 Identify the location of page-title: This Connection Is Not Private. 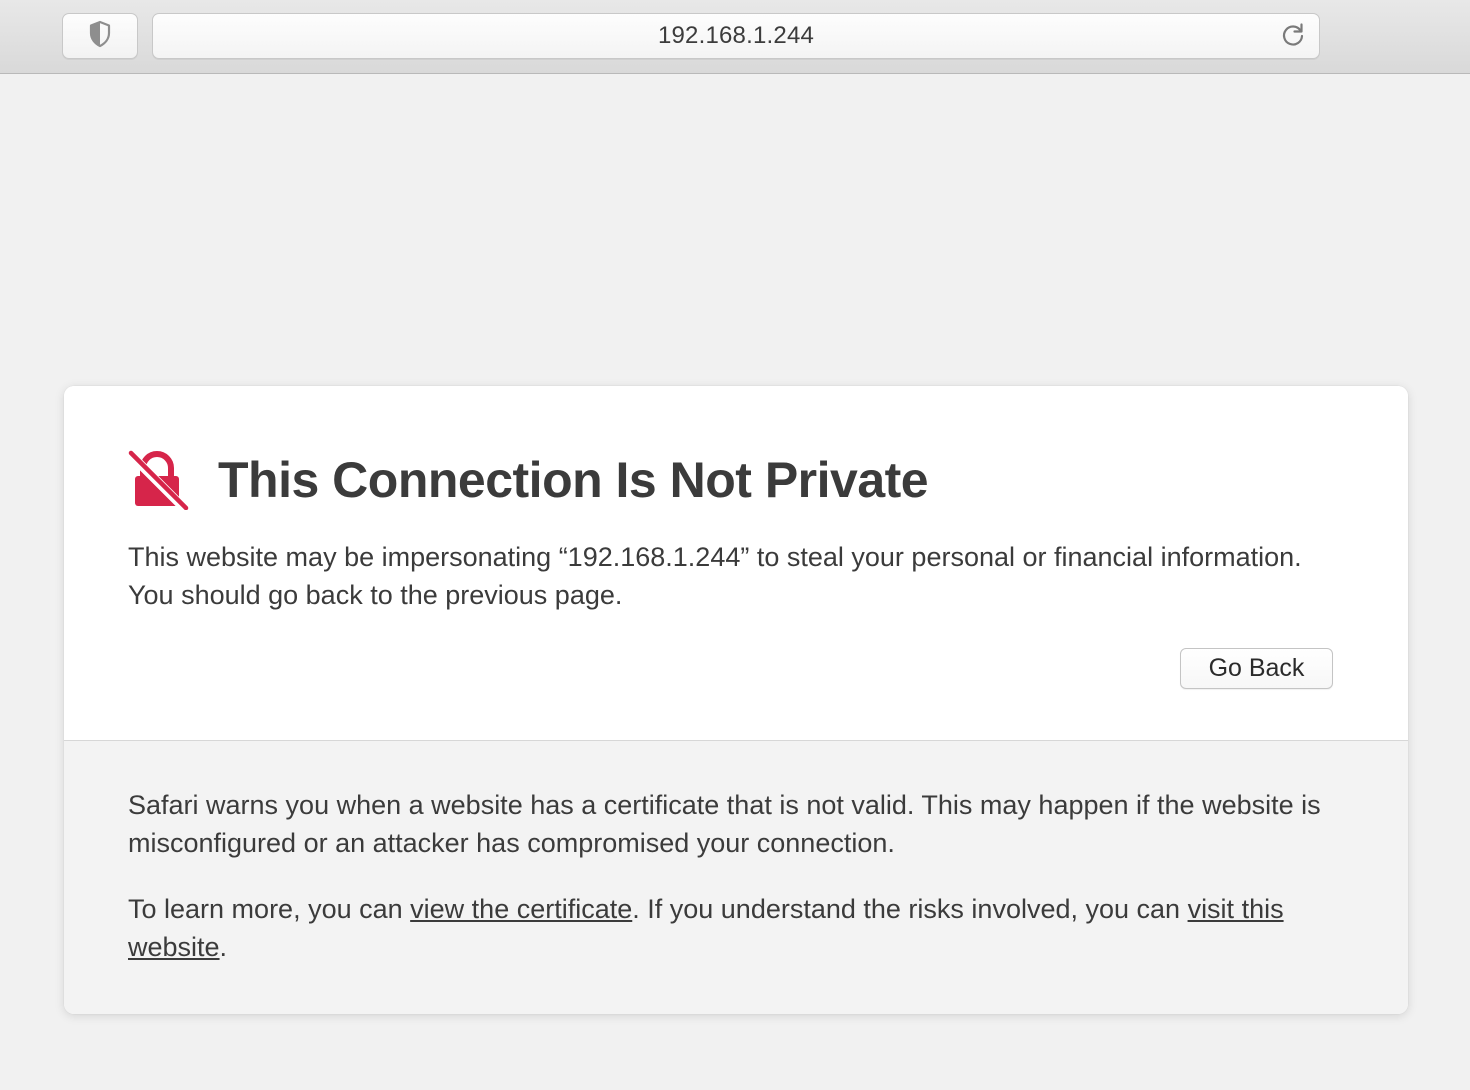
(573, 480).